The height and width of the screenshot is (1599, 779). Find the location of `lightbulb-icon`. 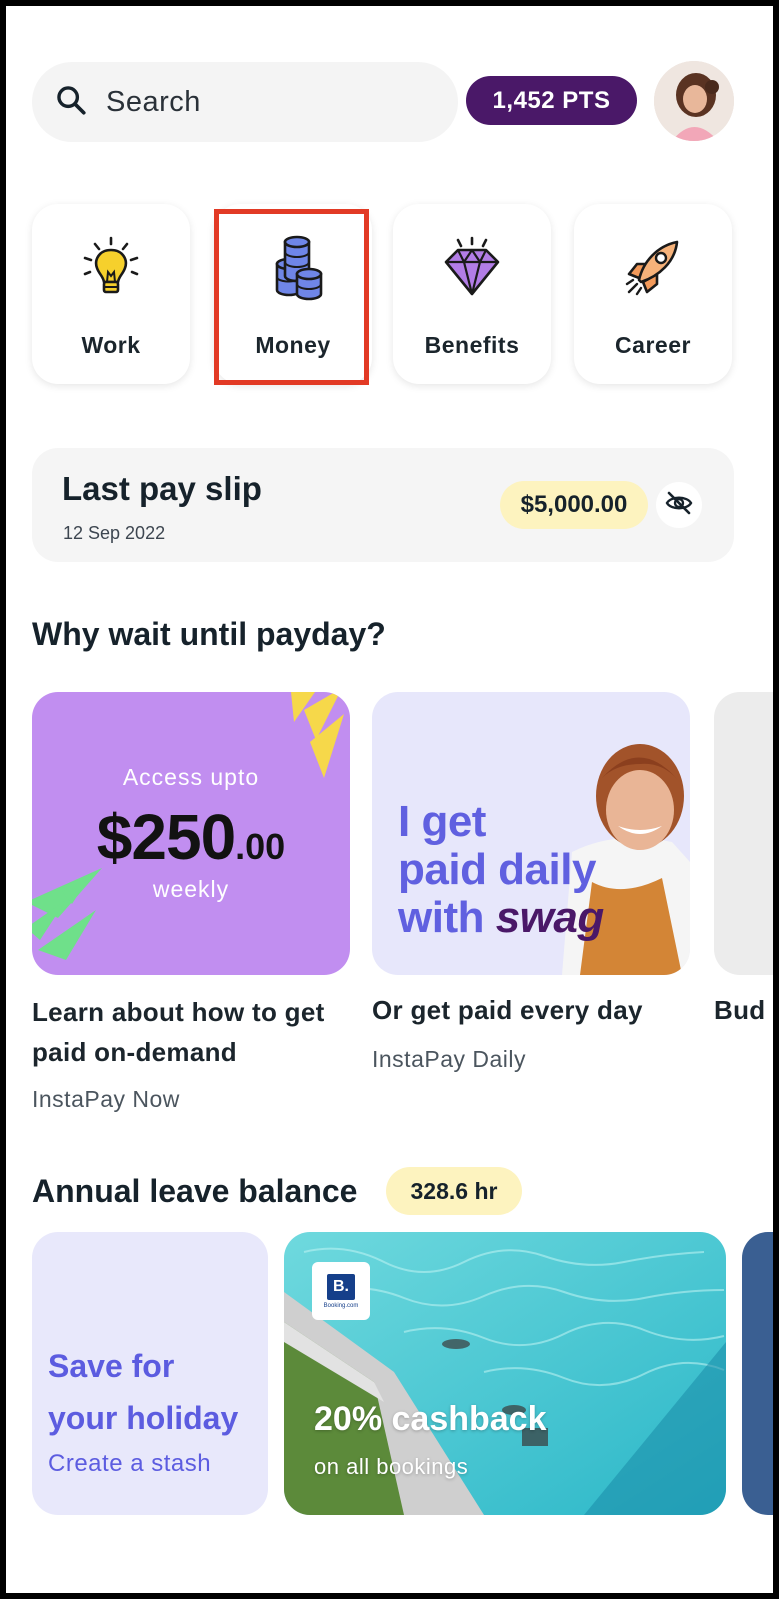

lightbulb-icon is located at coordinates (111, 268).